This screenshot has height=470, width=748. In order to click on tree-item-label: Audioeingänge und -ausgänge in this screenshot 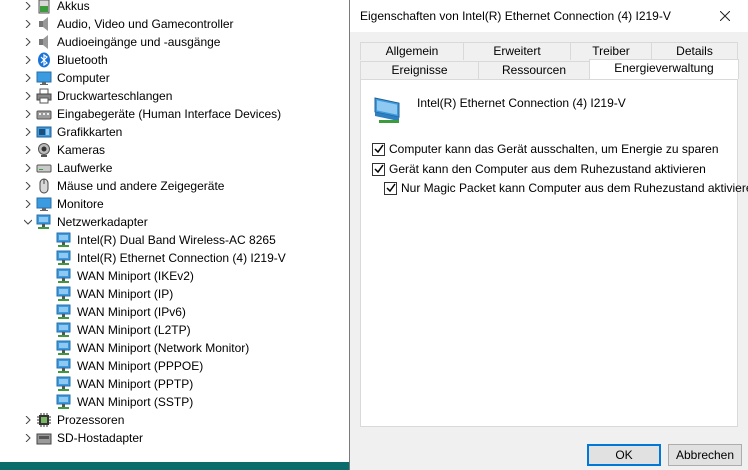, I will do `click(139, 42)`.